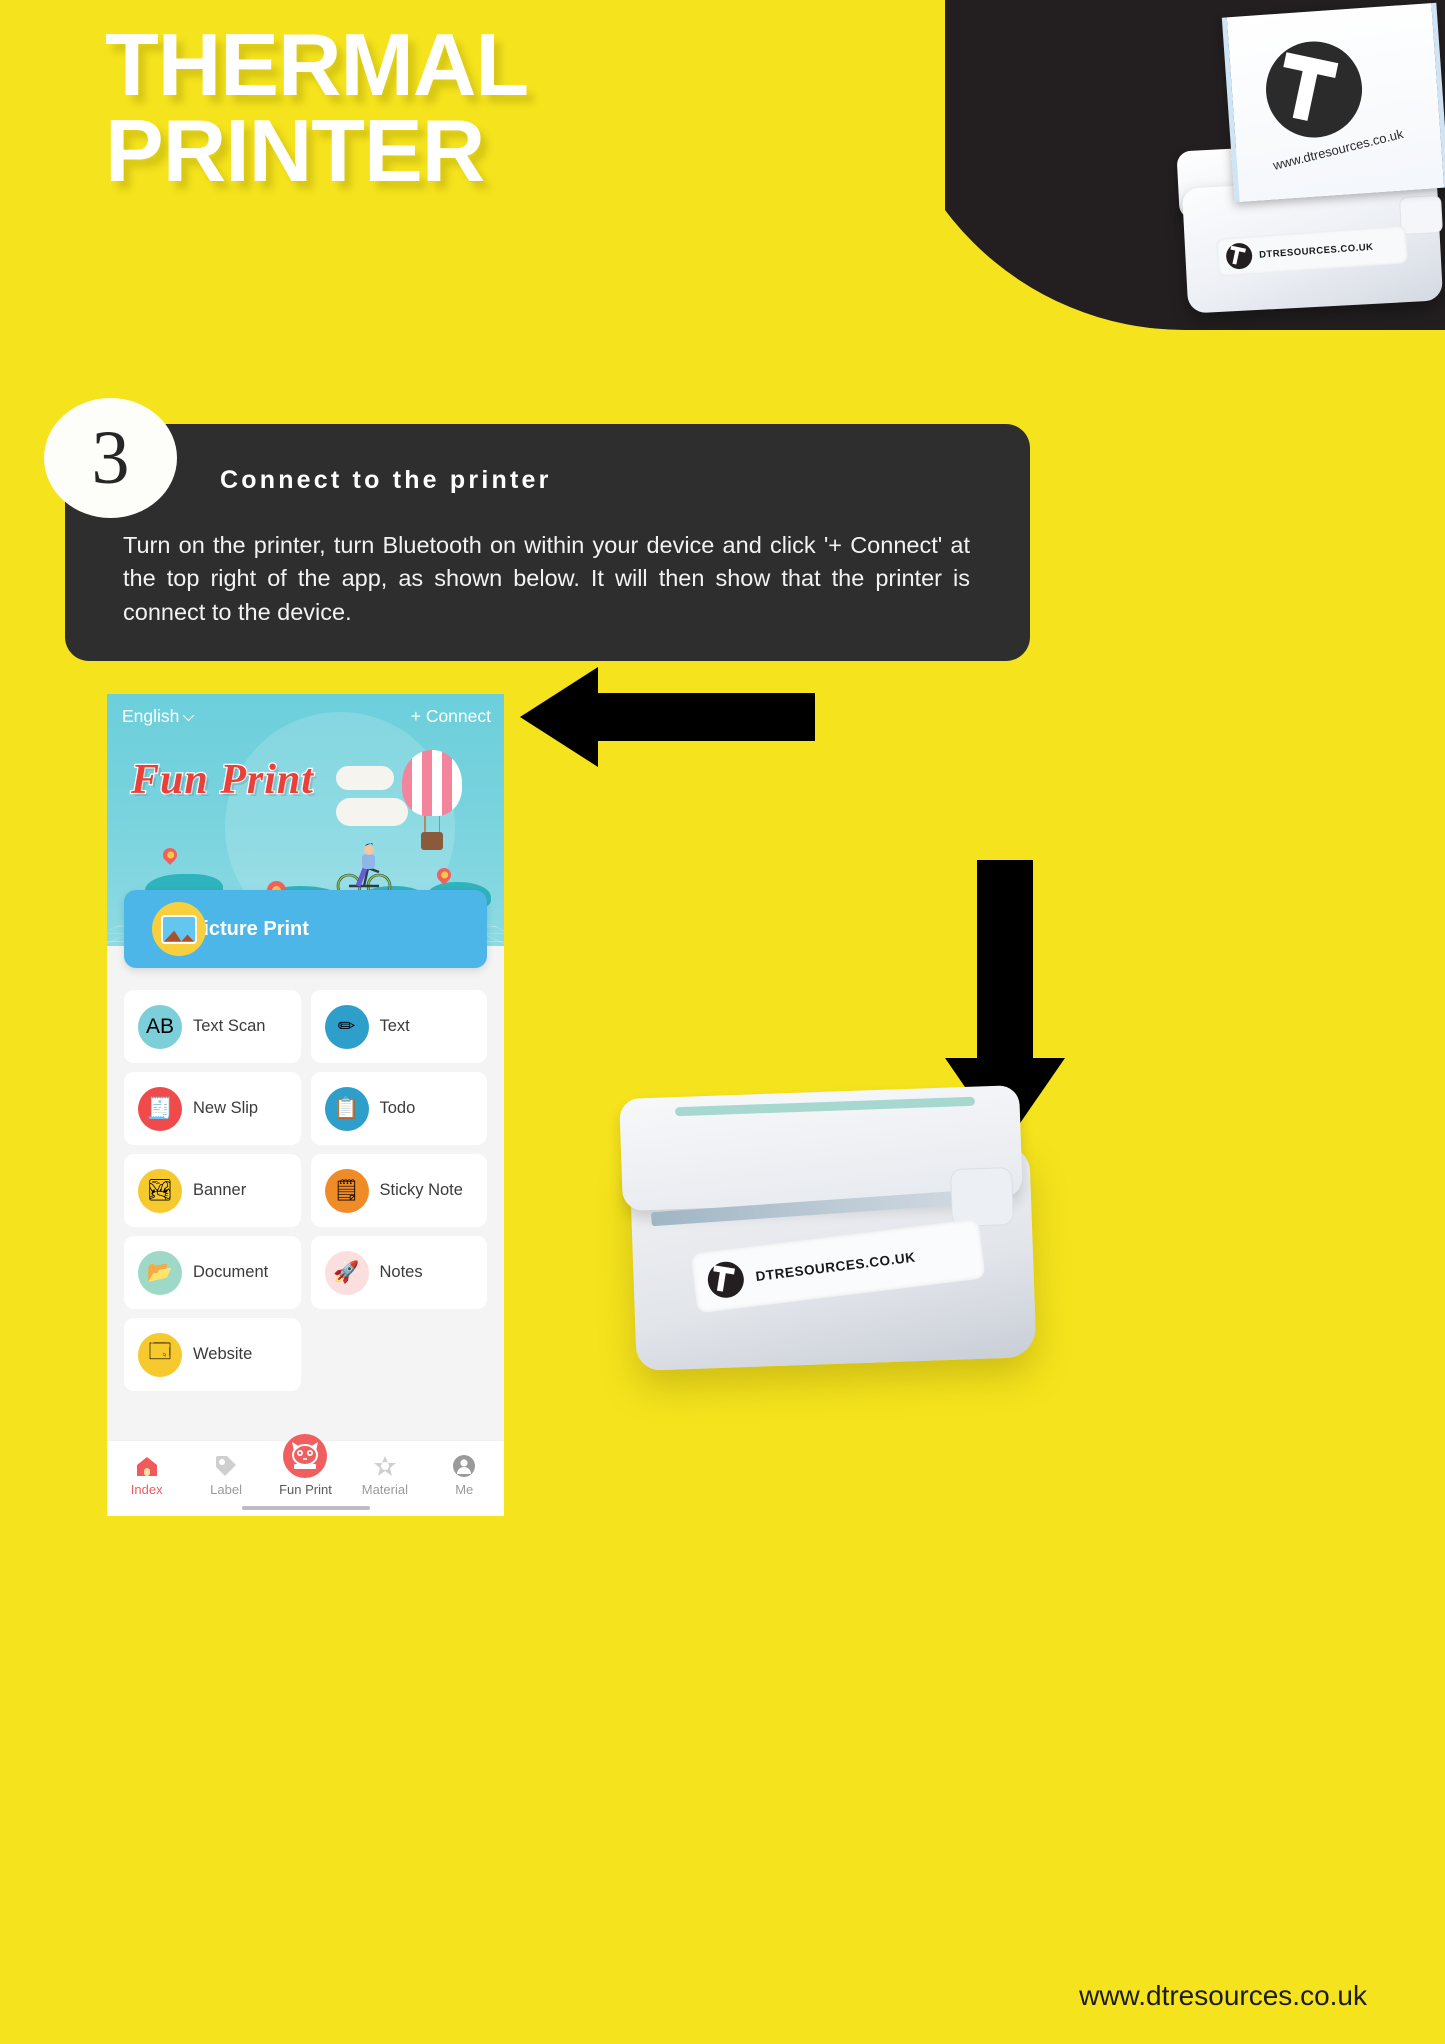 Image resolution: width=1445 pixels, height=2044 pixels. I want to click on feature-tile-label: Todo, so click(397, 1108).